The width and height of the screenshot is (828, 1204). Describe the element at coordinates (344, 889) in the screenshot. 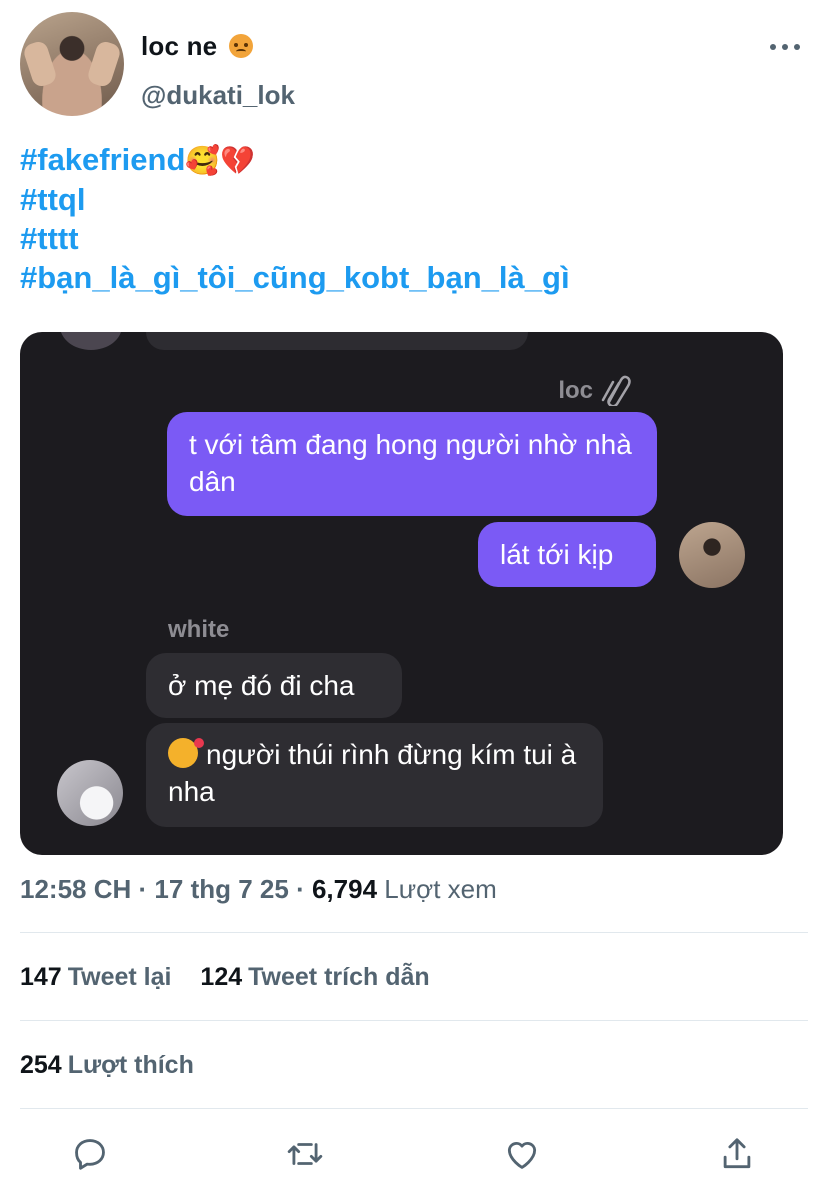

I see `views-count: 6,794` at that location.